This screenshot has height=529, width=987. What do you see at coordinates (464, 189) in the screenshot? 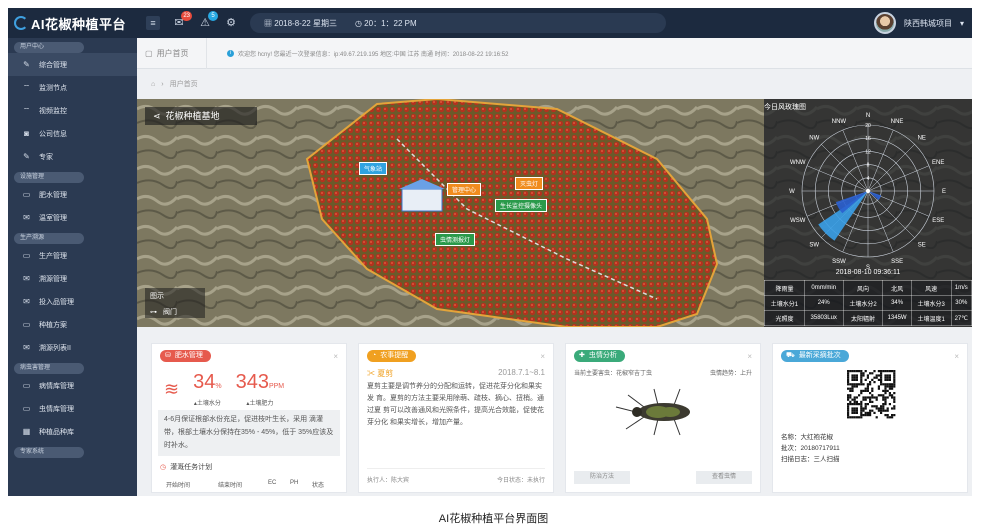
I see `management-center-marker: 管理中心` at bounding box center [464, 189].